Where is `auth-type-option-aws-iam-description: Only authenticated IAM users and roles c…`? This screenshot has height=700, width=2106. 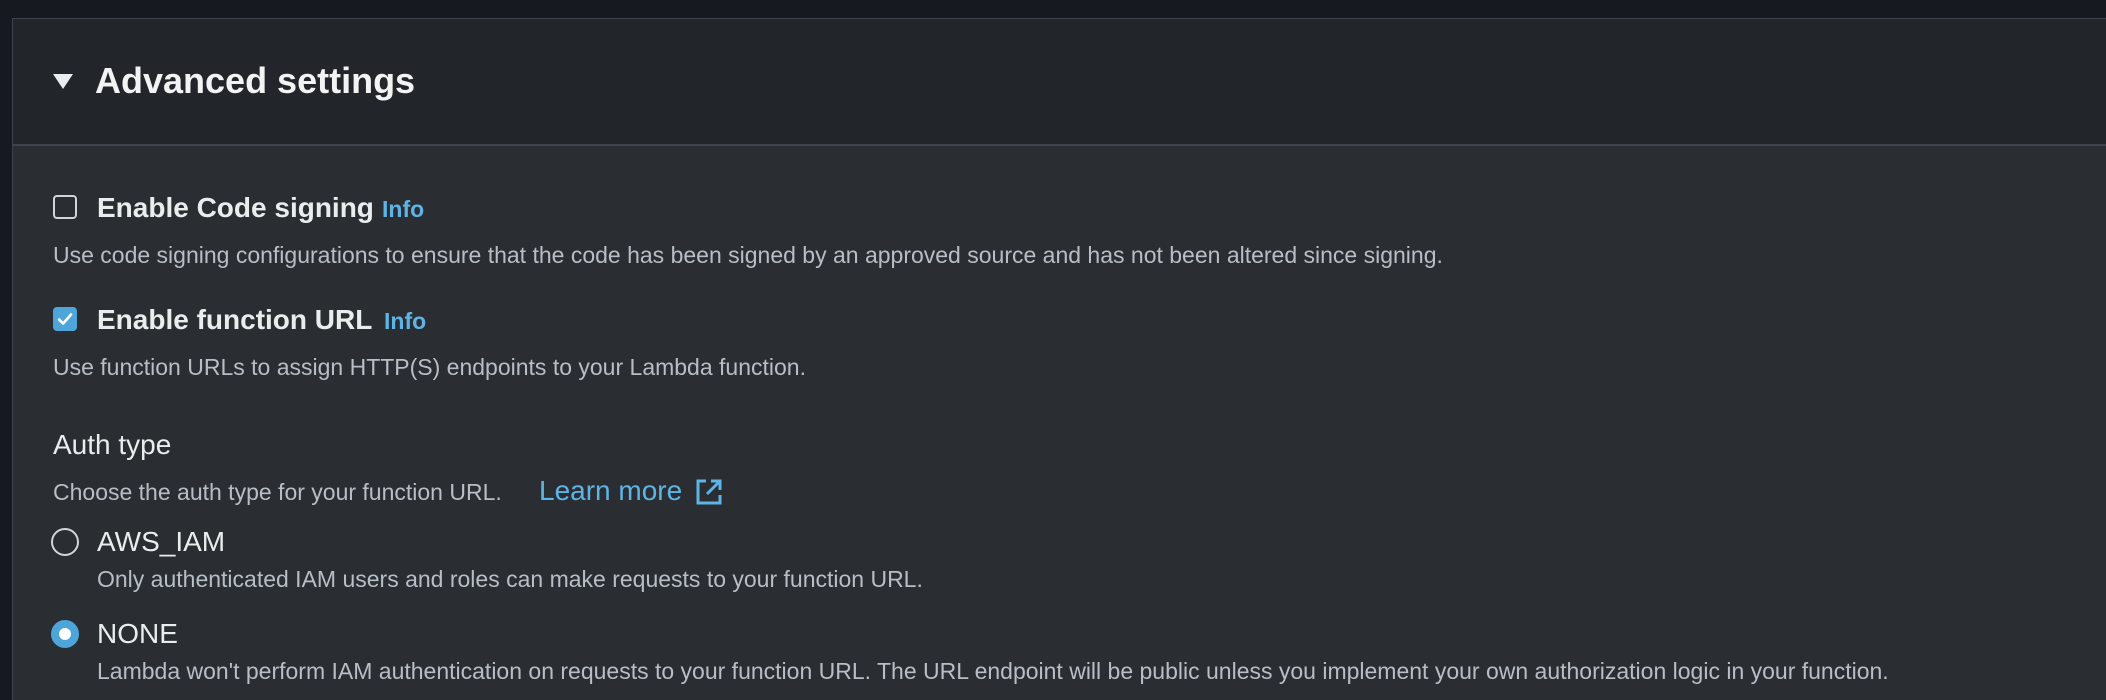
auth-type-option-aws-iam-description: Only authenticated IAM users and roles c… is located at coordinates (510, 579).